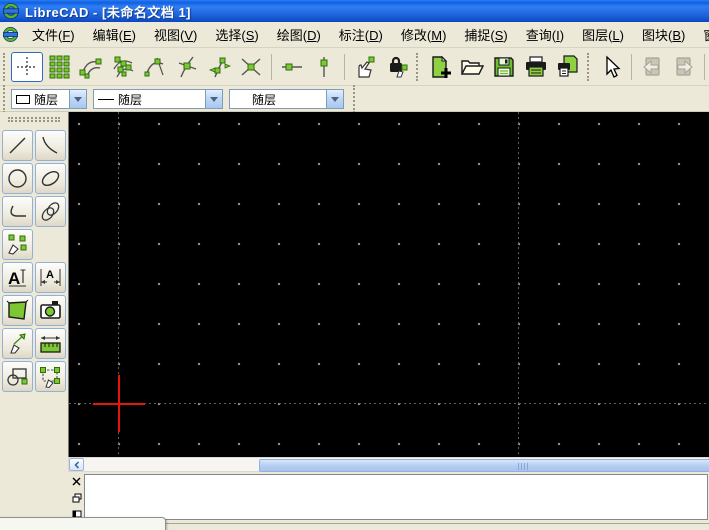 The height and width of the screenshot is (530, 709). What do you see at coordinates (17, 343) in the screenshot?
I see `move-tool-button` at bounding box center [17, 343].